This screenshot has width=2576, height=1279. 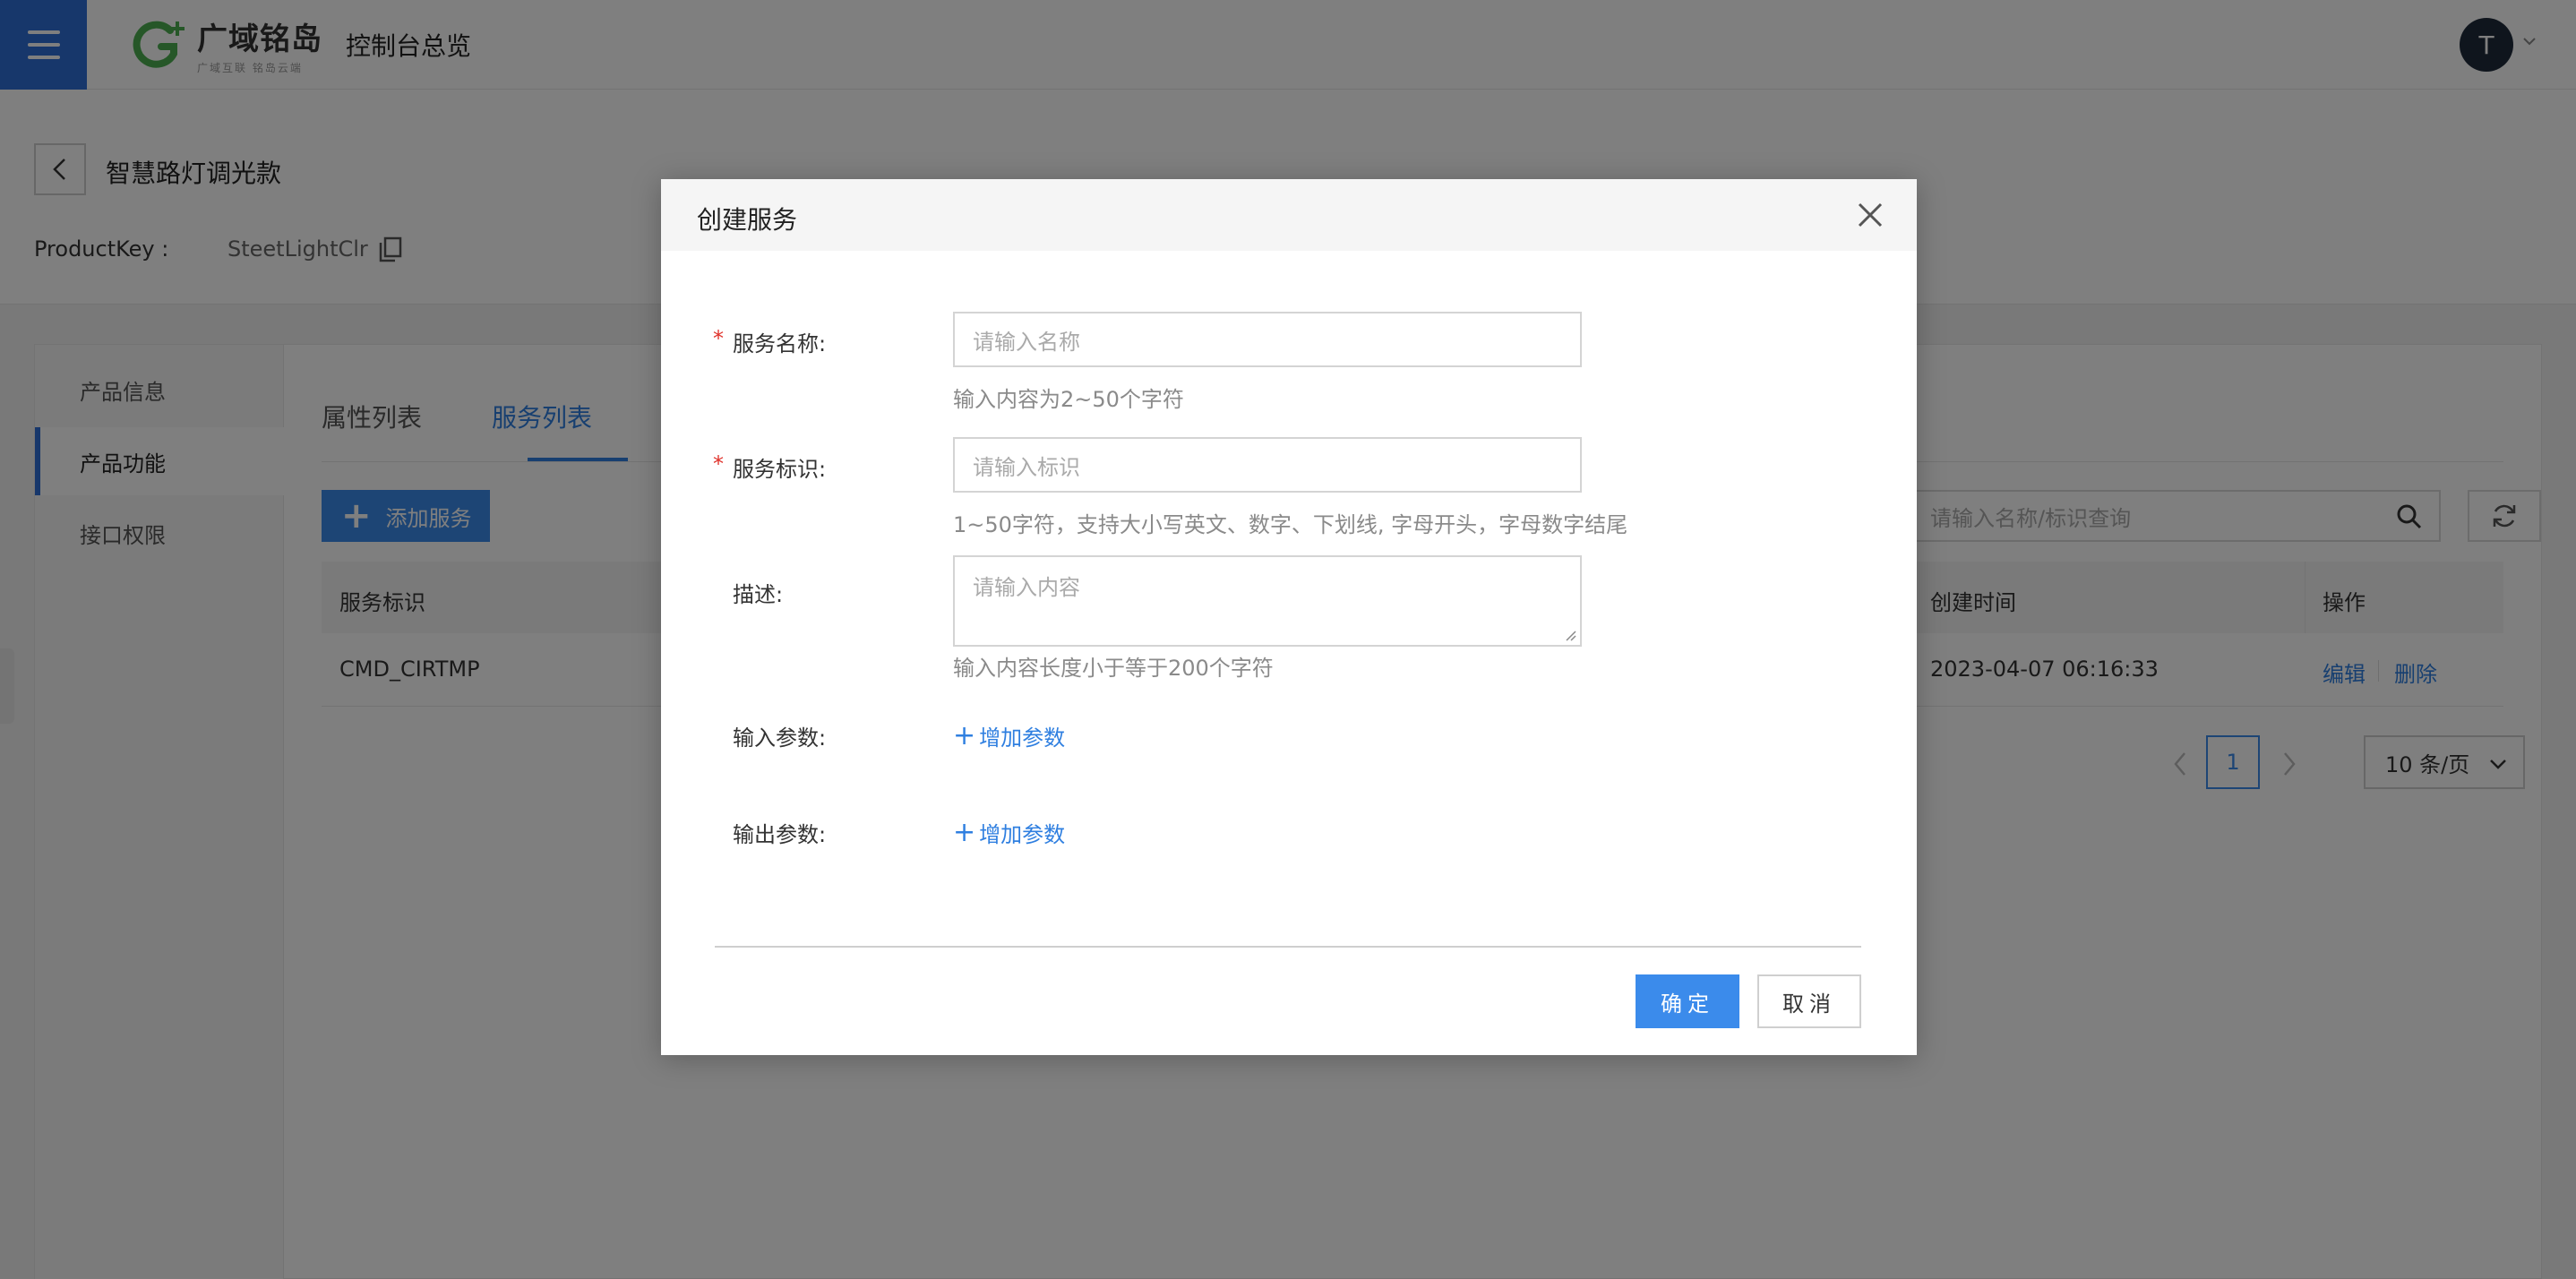 I want to click on output-params-label: 输出参数:, so click(x=780, y=834).